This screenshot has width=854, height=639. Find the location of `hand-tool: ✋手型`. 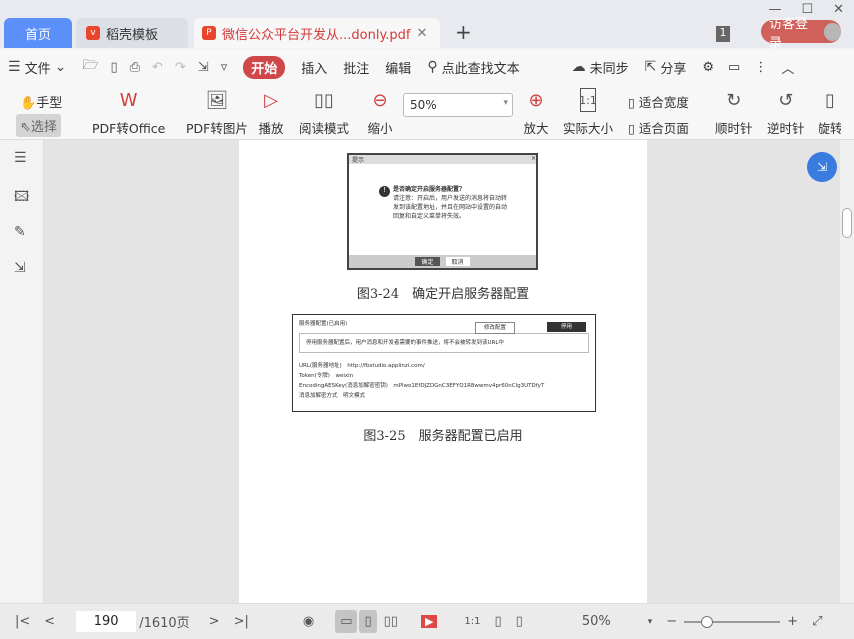

hand-tool: ✋手型 is located at coordinates (41, 101).